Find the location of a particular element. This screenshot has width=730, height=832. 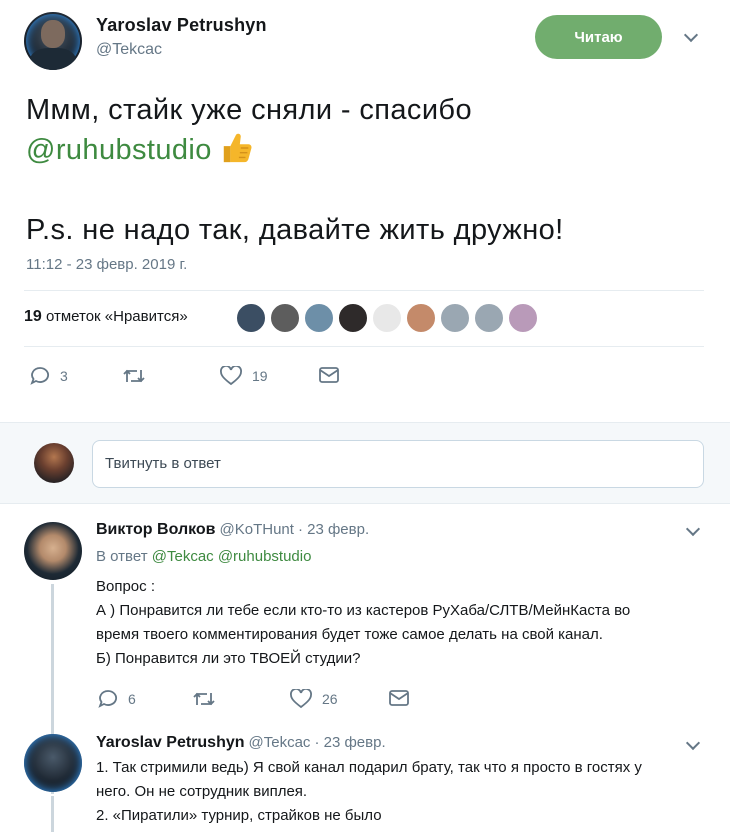

reply-input: Твитнуть в ответ is located at coordinates (398, 464).